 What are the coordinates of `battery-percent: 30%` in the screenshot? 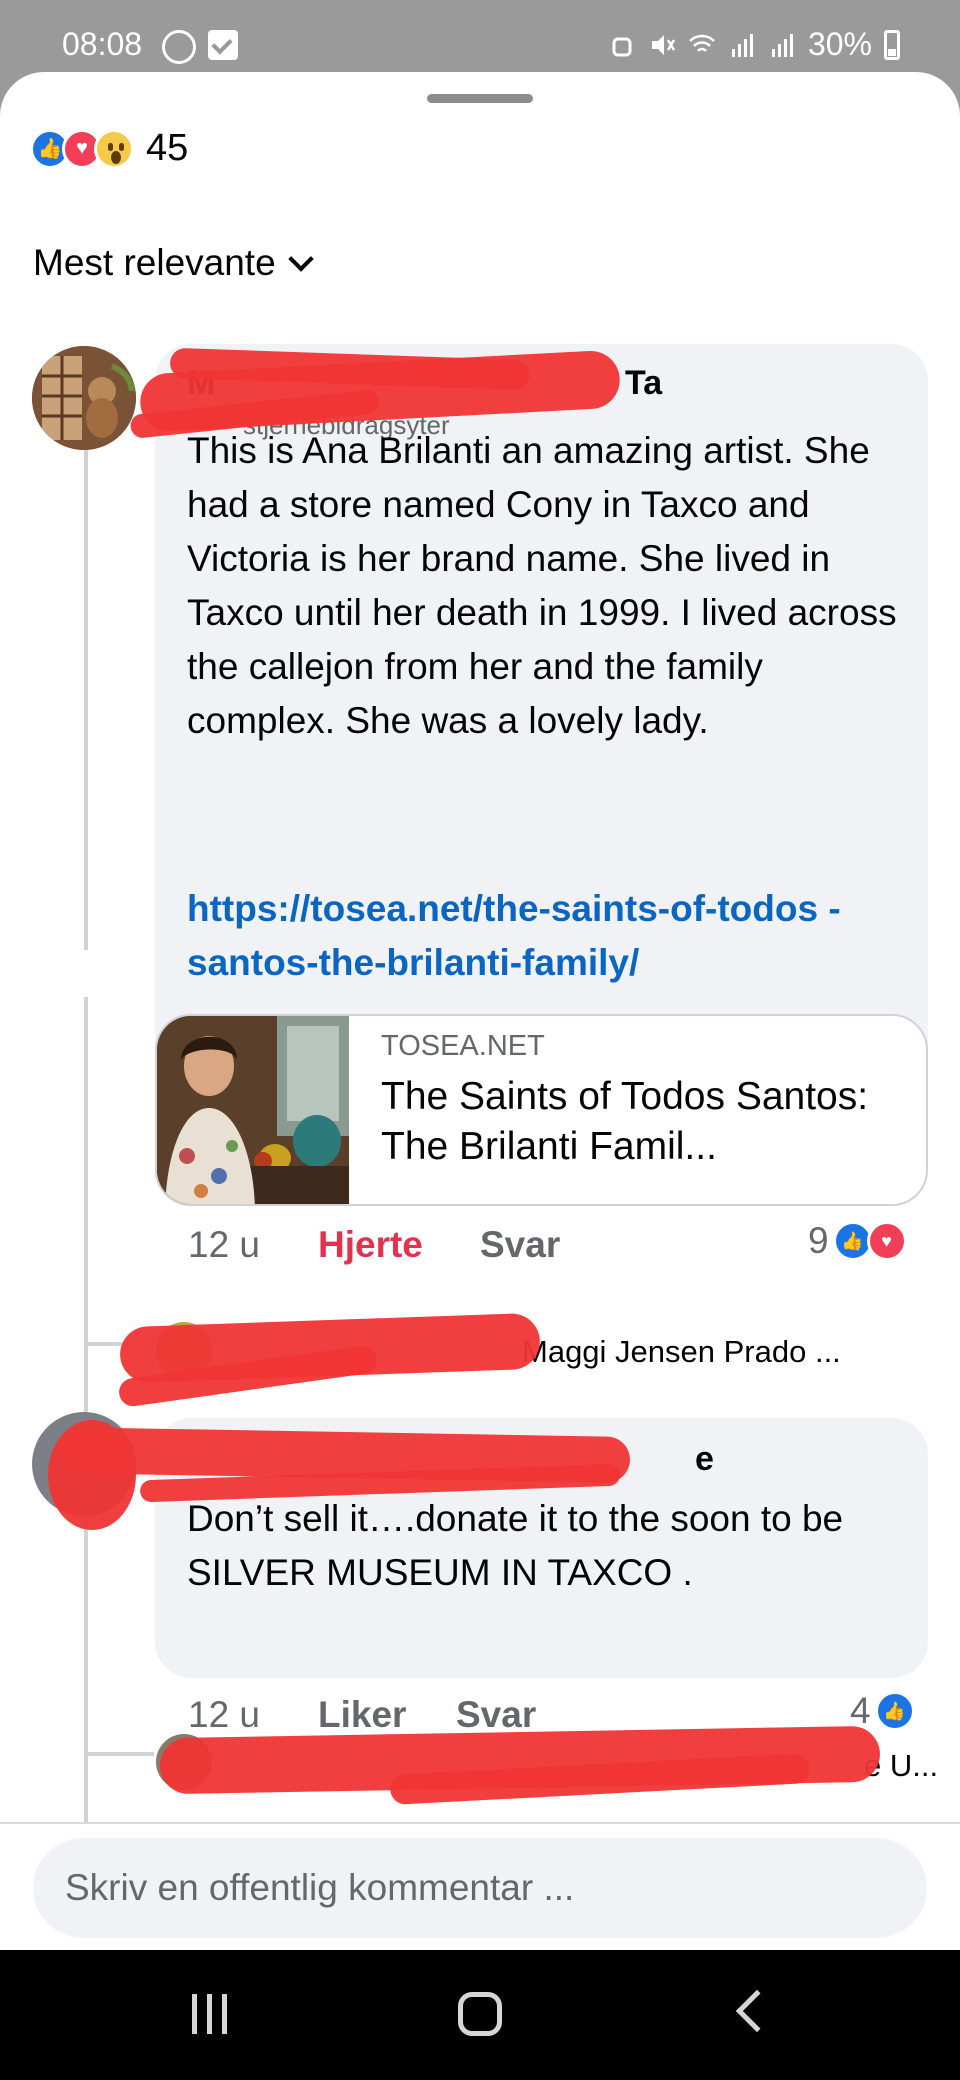 It's located at (839, 44).